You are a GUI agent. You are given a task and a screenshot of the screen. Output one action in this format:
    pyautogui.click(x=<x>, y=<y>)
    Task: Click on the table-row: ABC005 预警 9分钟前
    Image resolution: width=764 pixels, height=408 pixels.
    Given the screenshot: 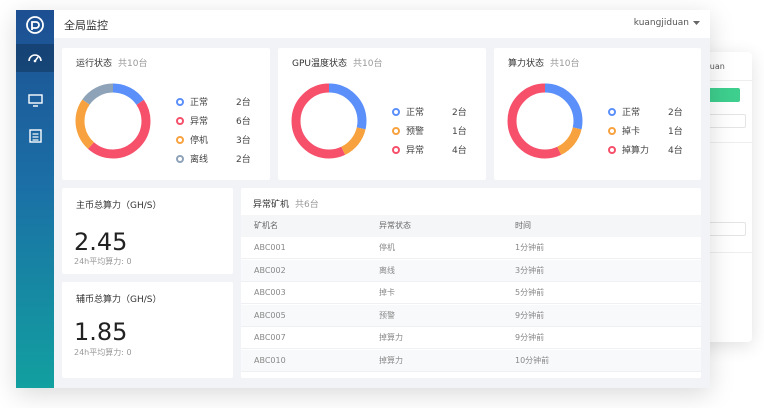 What is the action you would take?
    pyautogui.click(x=471, y=315)
    